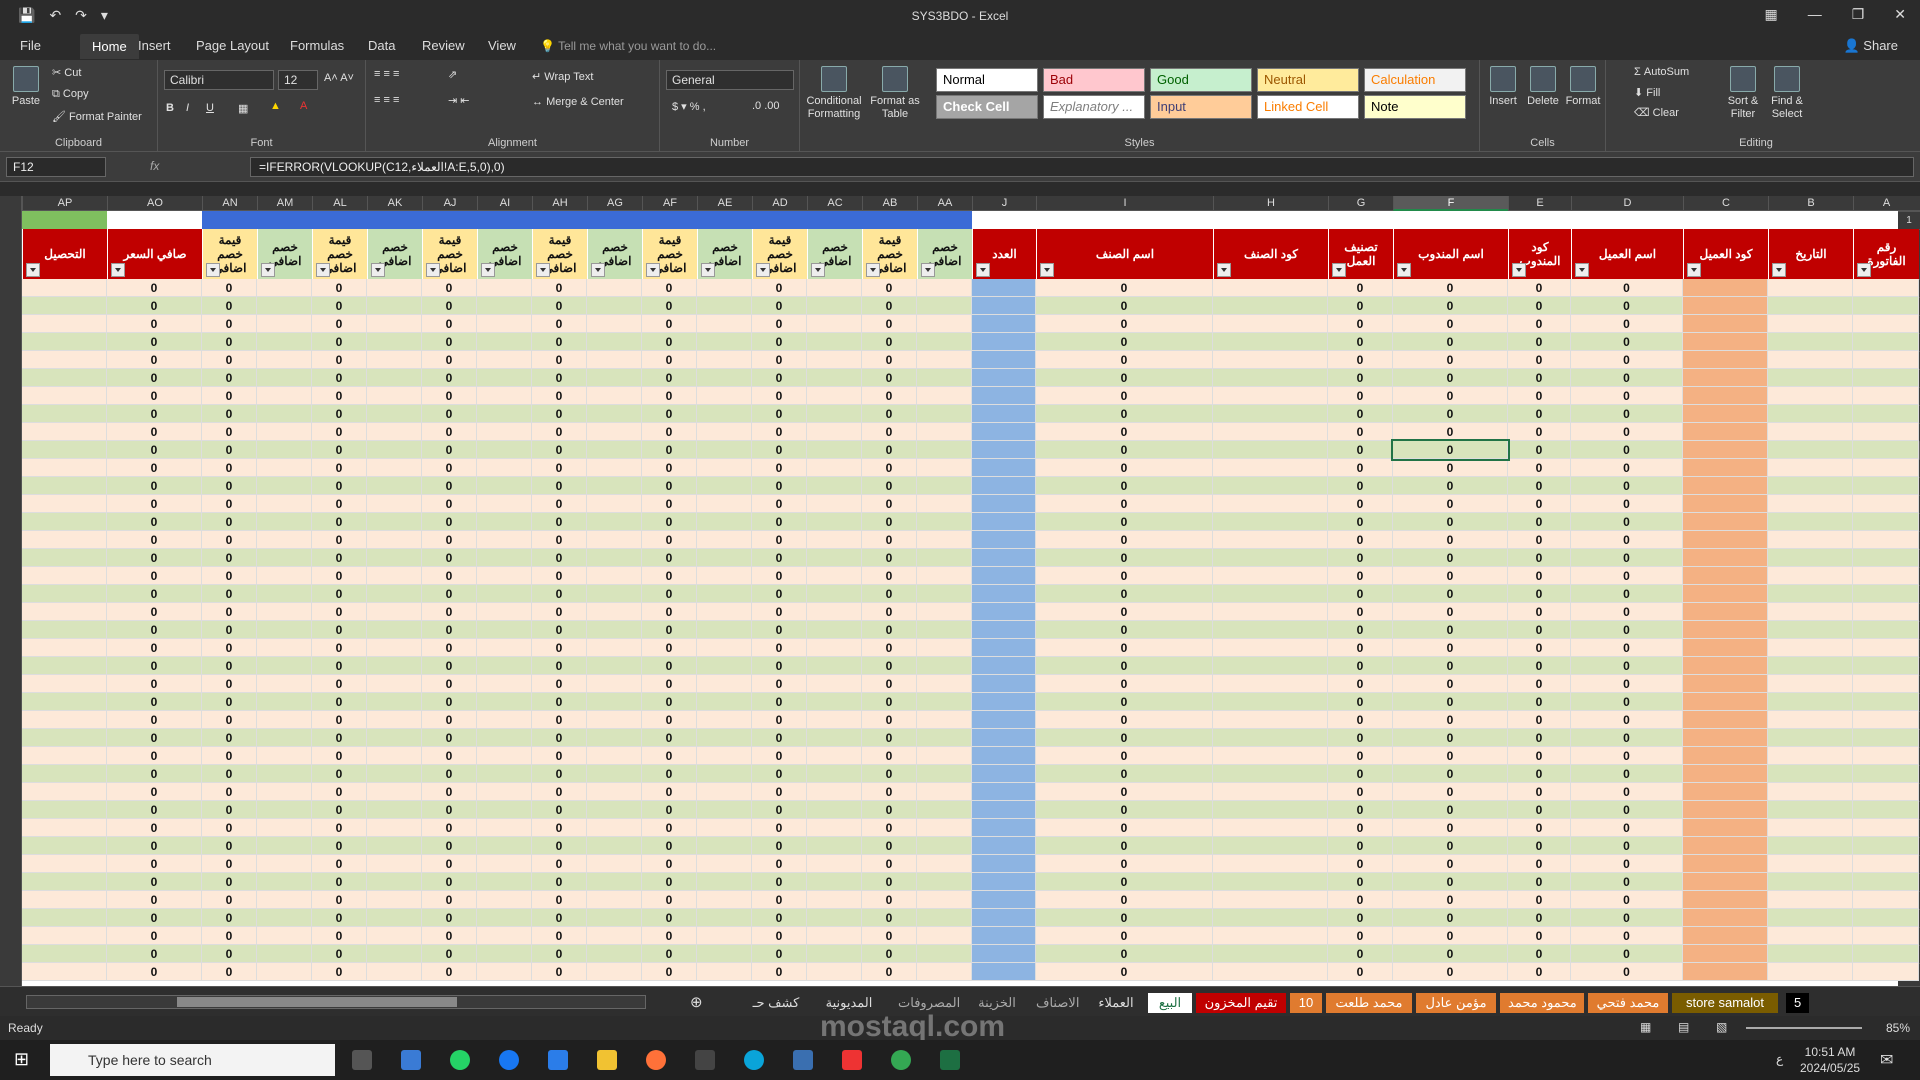 Image resolution: width=1920 pixels, height=1080 pixels. Describe the element at coordinates (187, 108) in the screenshot. I see `italic-button: I` at that location.